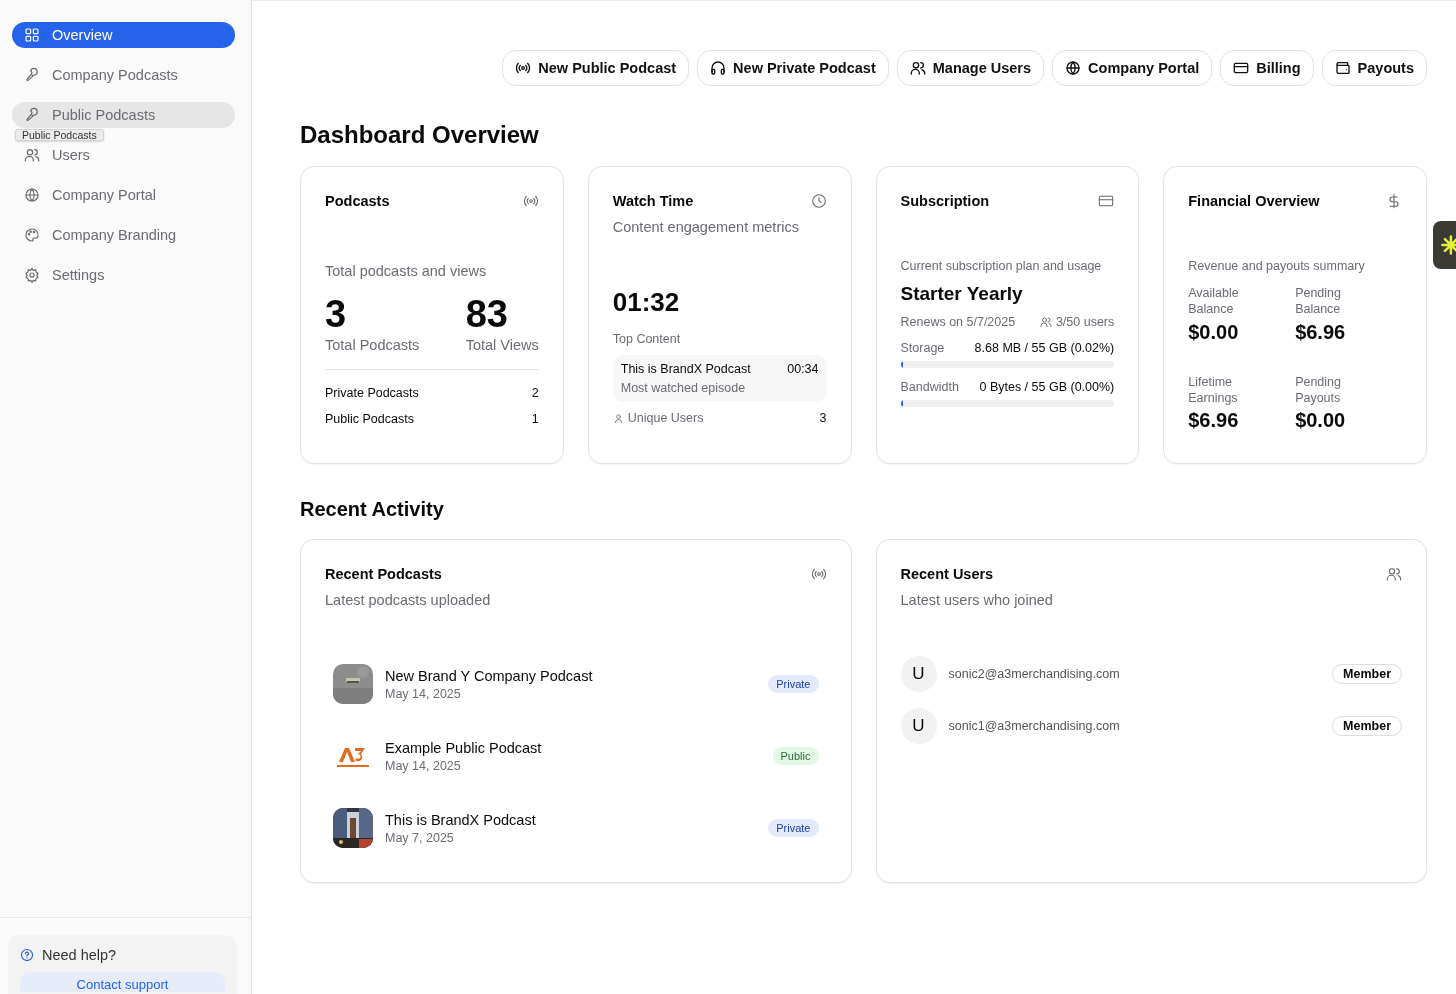  I want to click on meter-reading: 0 Bytes / 55 GB (0.00%), so click(1047, 387).